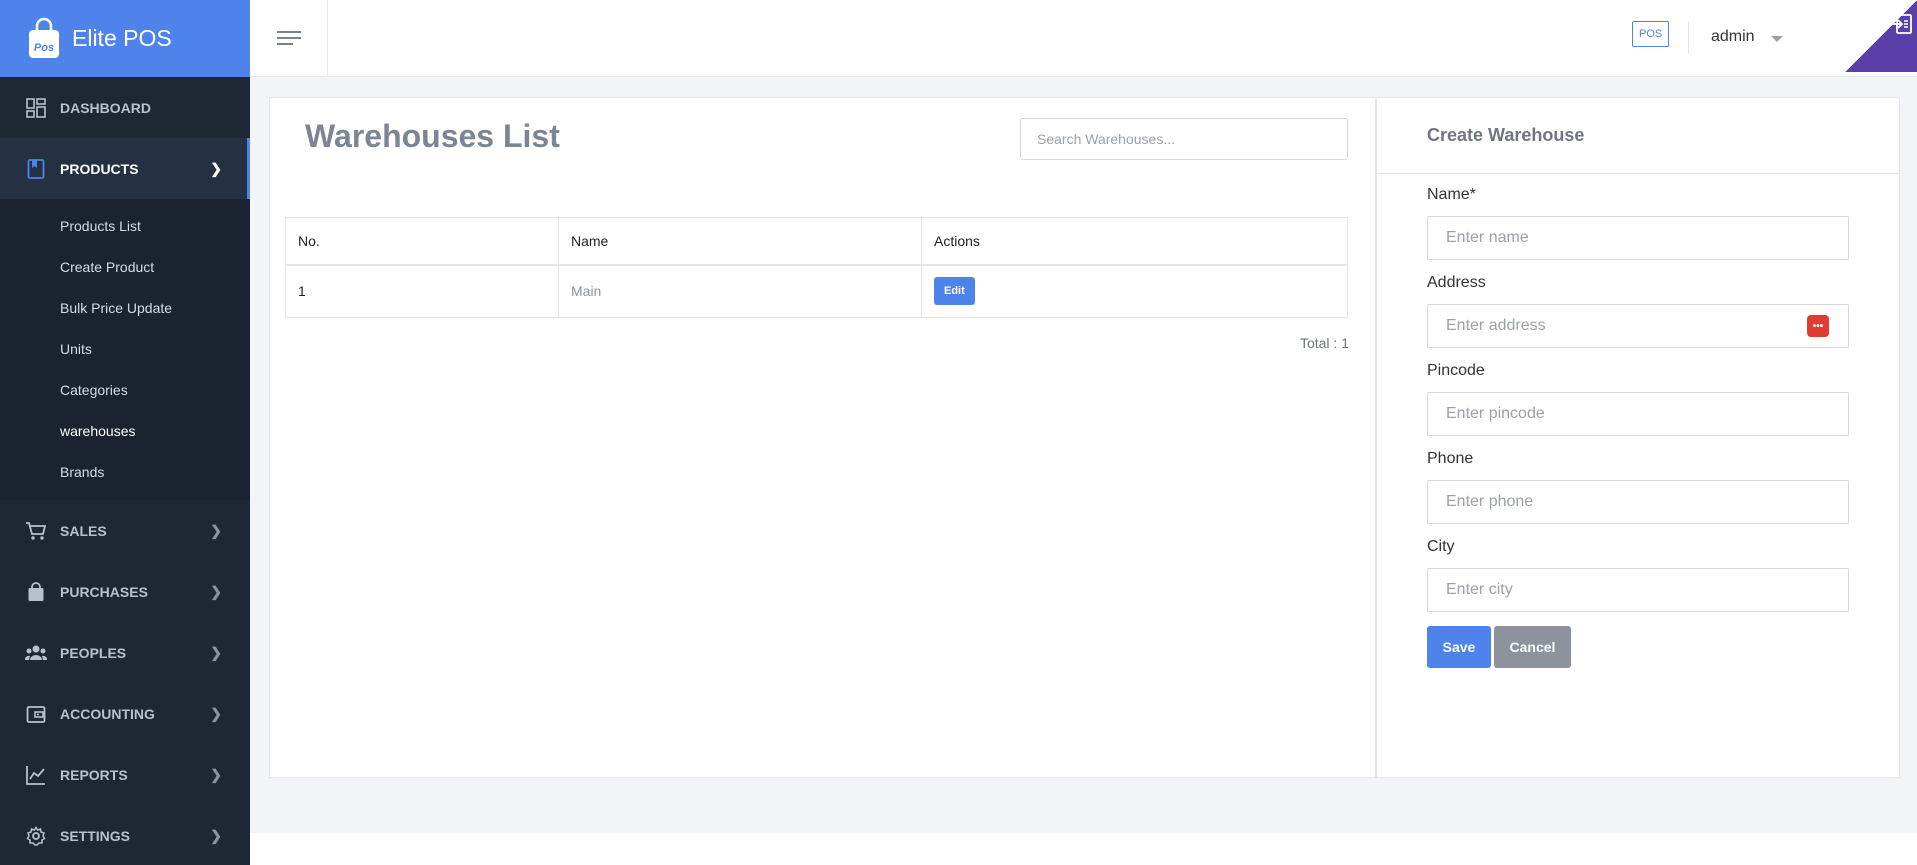 The width and height of the screenshot is (1917, 865). What do you see at coordinates (36, 531) in the screenshot?
I see `cart-icon` at bounding box center [36, 531].